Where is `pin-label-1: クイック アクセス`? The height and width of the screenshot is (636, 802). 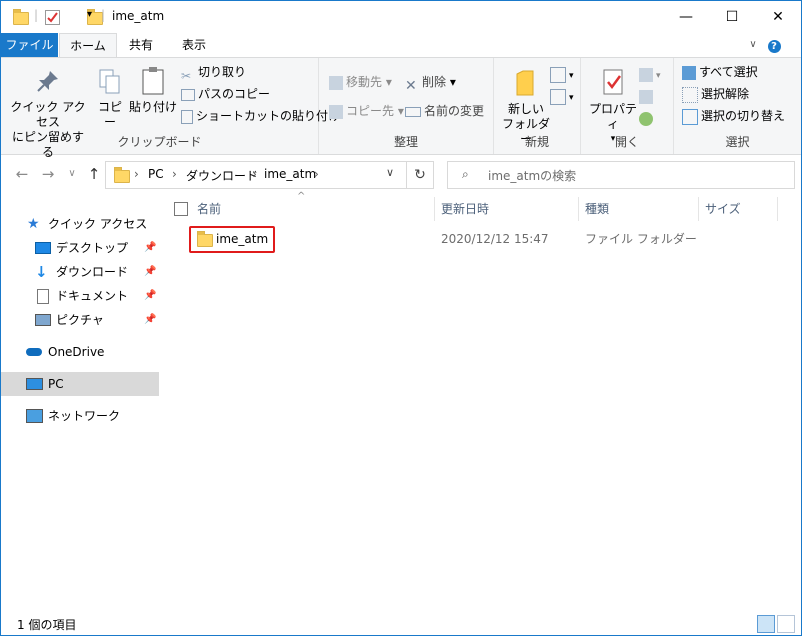 pin-label-1: クイック アクセス is located at coordinates (48, 114).